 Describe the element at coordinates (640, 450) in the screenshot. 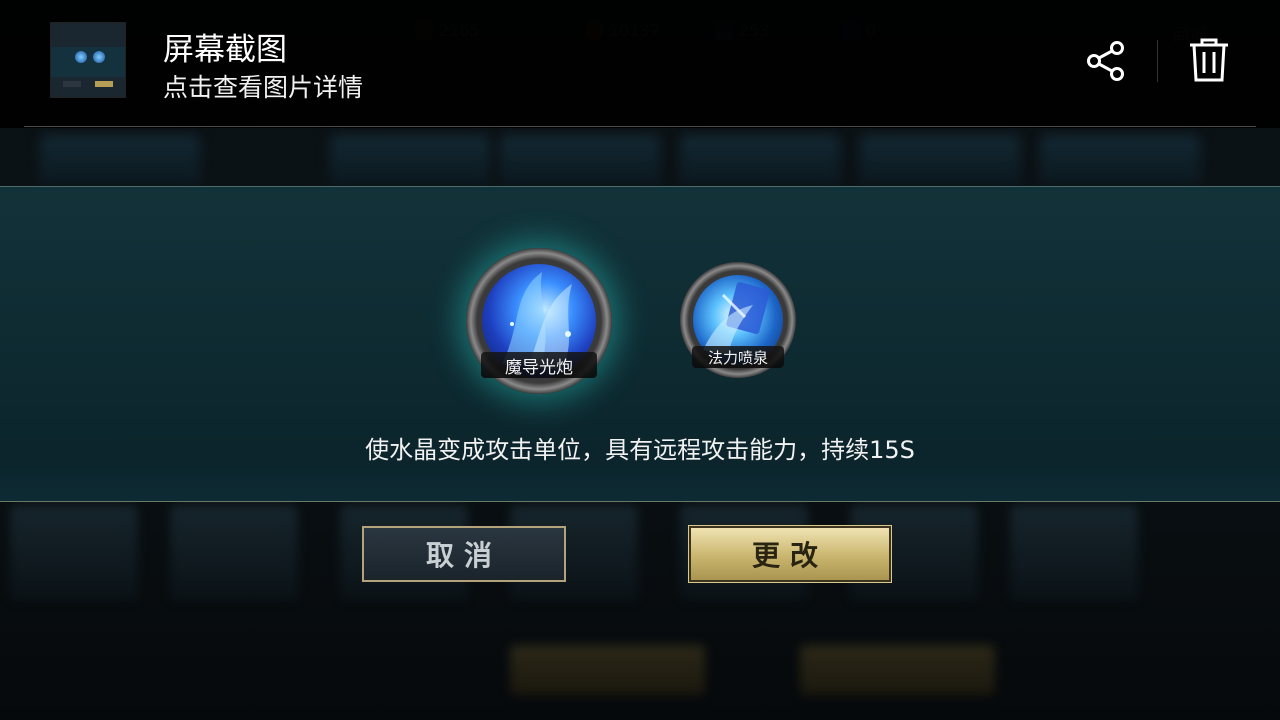

I see `skill-description: 使水晶变成攻击单位，具有远程攻击能力，持续15S` at that location.